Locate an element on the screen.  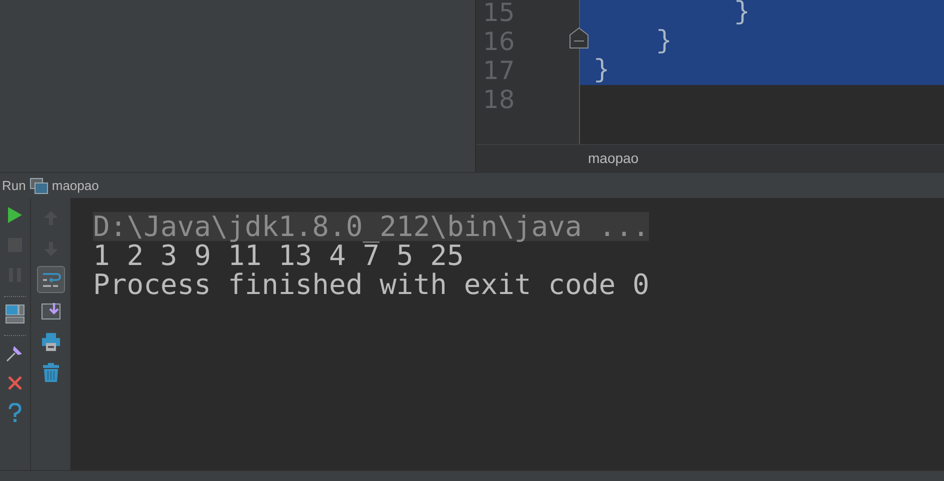
printer-icon is located at coordinates (50, 342).